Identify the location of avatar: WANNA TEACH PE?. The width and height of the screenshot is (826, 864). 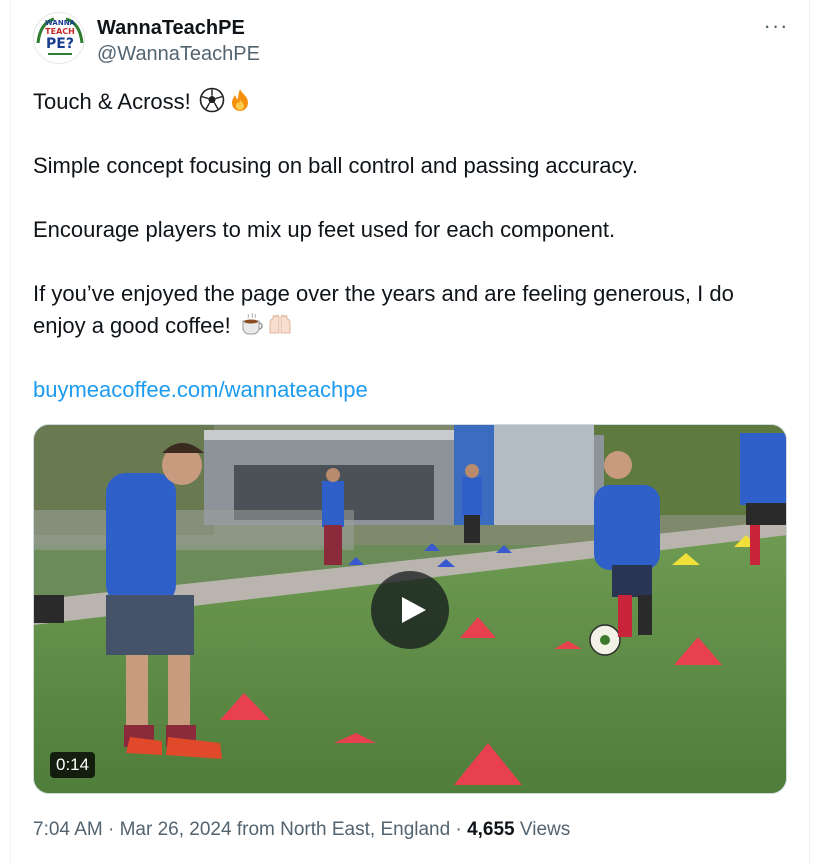
(59, 38).